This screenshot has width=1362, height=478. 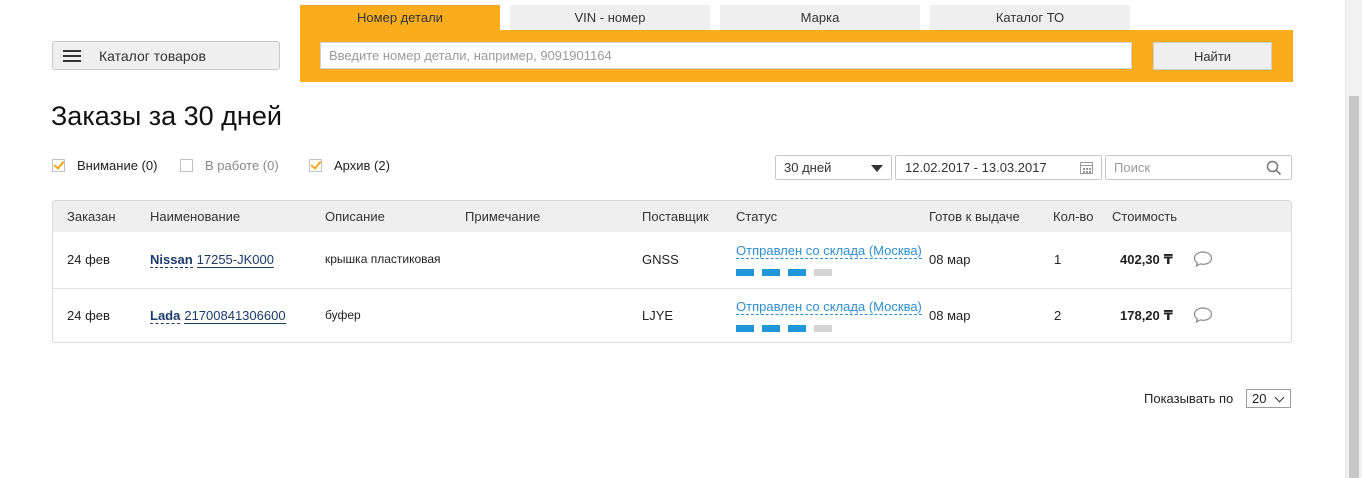 I want to click on cost: 178,20 ₸, so click(x=1146, y=316).